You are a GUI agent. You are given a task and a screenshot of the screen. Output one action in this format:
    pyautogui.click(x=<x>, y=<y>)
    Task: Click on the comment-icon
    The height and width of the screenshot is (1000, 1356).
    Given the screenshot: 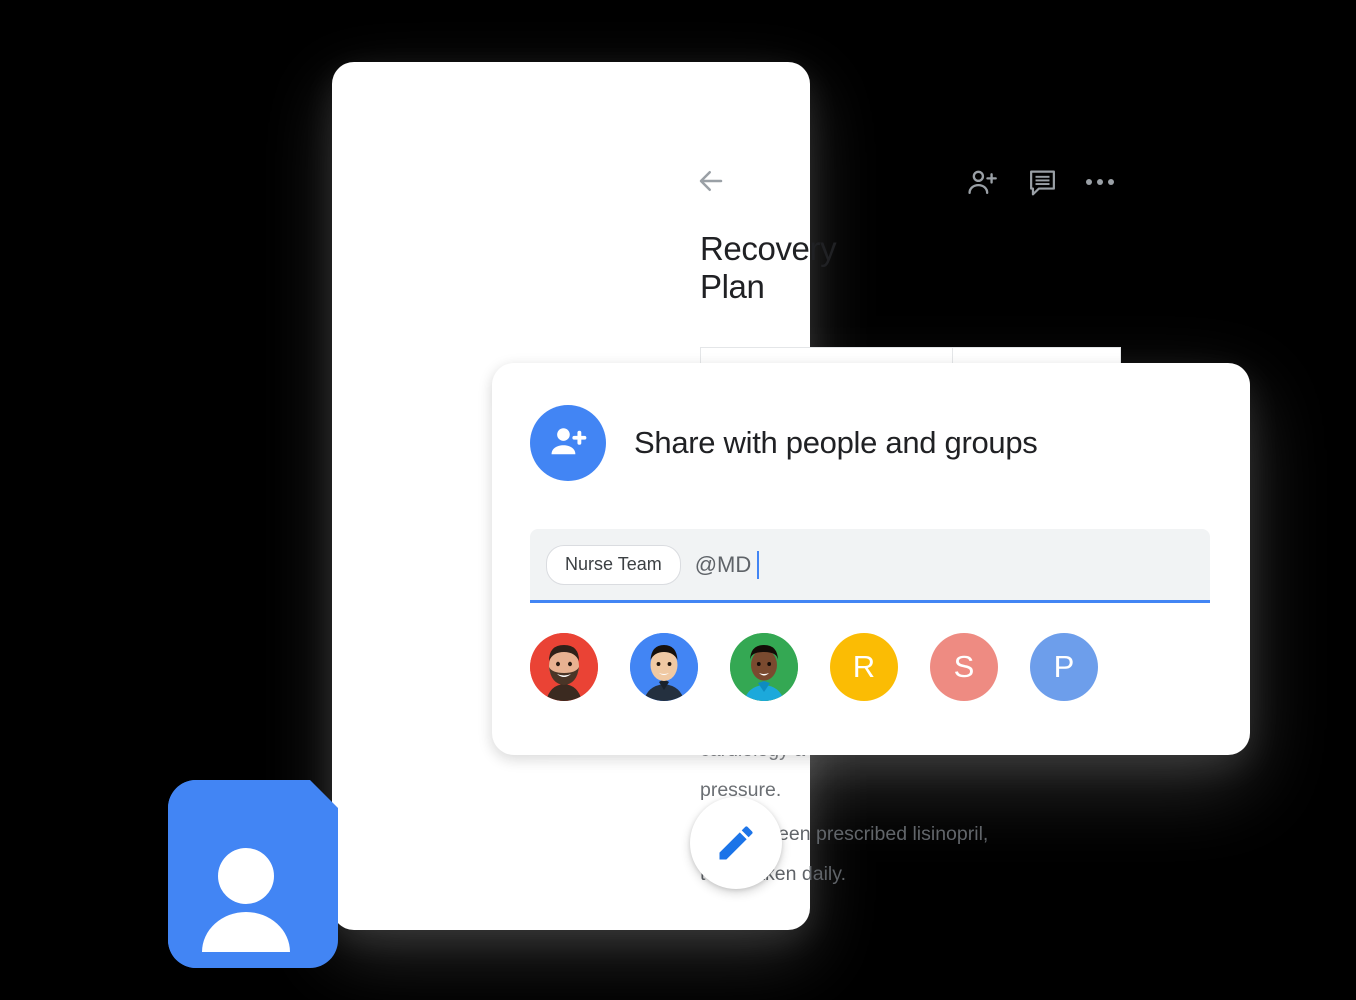 What is the action you would take?
    pyautogui.click(x=1042, y=182)
    